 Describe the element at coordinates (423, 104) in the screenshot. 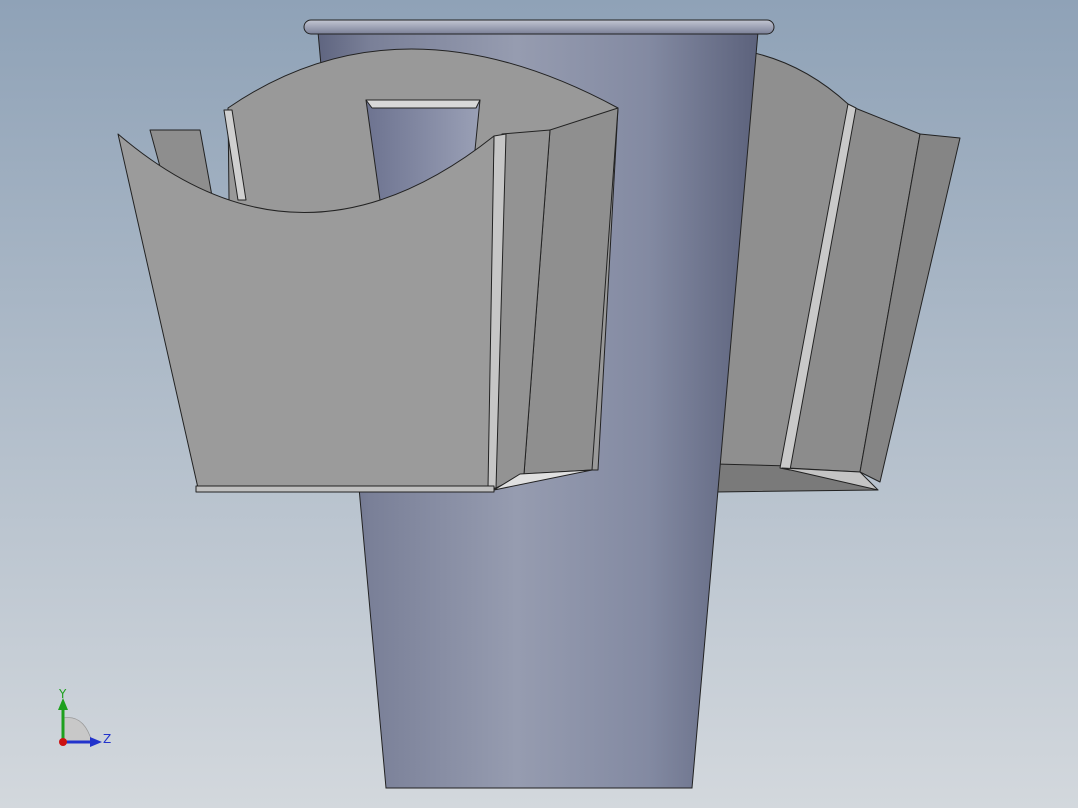

I see `handle-cutout-edge` at that location.